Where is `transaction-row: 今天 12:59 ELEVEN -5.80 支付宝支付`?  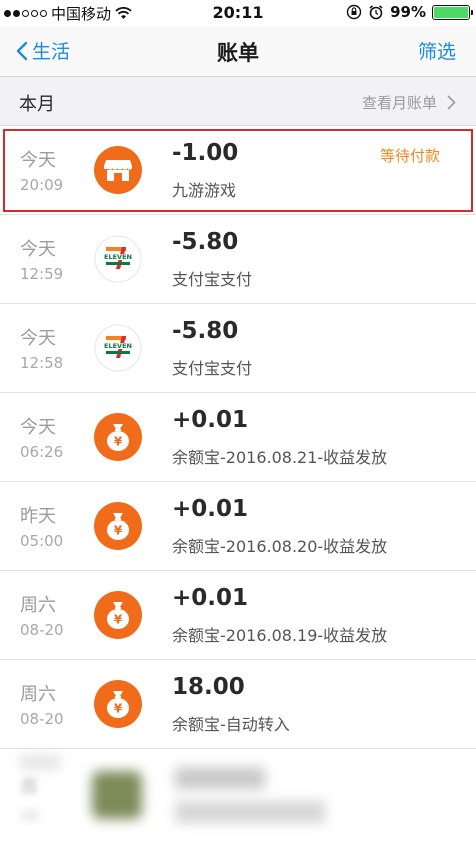
transaction-row: 今天 12:59 ELEVEN -5.80 支付宝支付 is located at coordinates (238, 259).